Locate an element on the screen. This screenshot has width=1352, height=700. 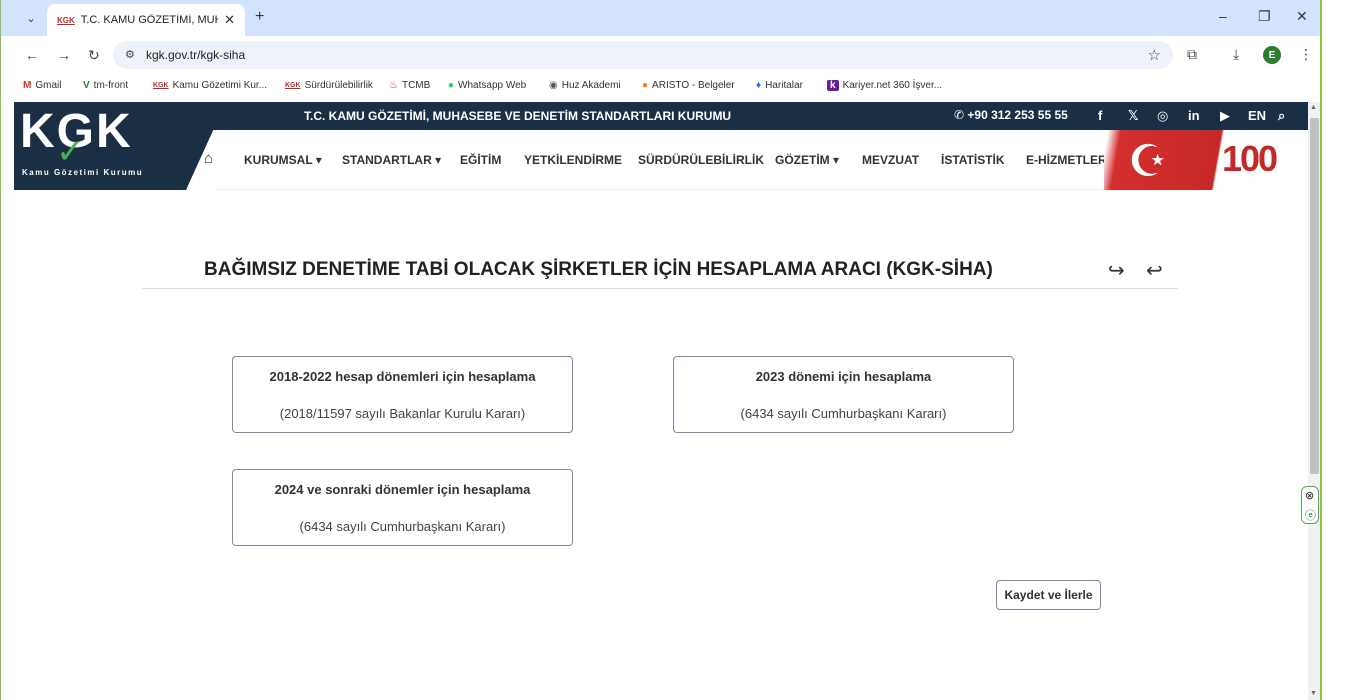
reload-icon: ↻ is located at coordinates (94, 55).